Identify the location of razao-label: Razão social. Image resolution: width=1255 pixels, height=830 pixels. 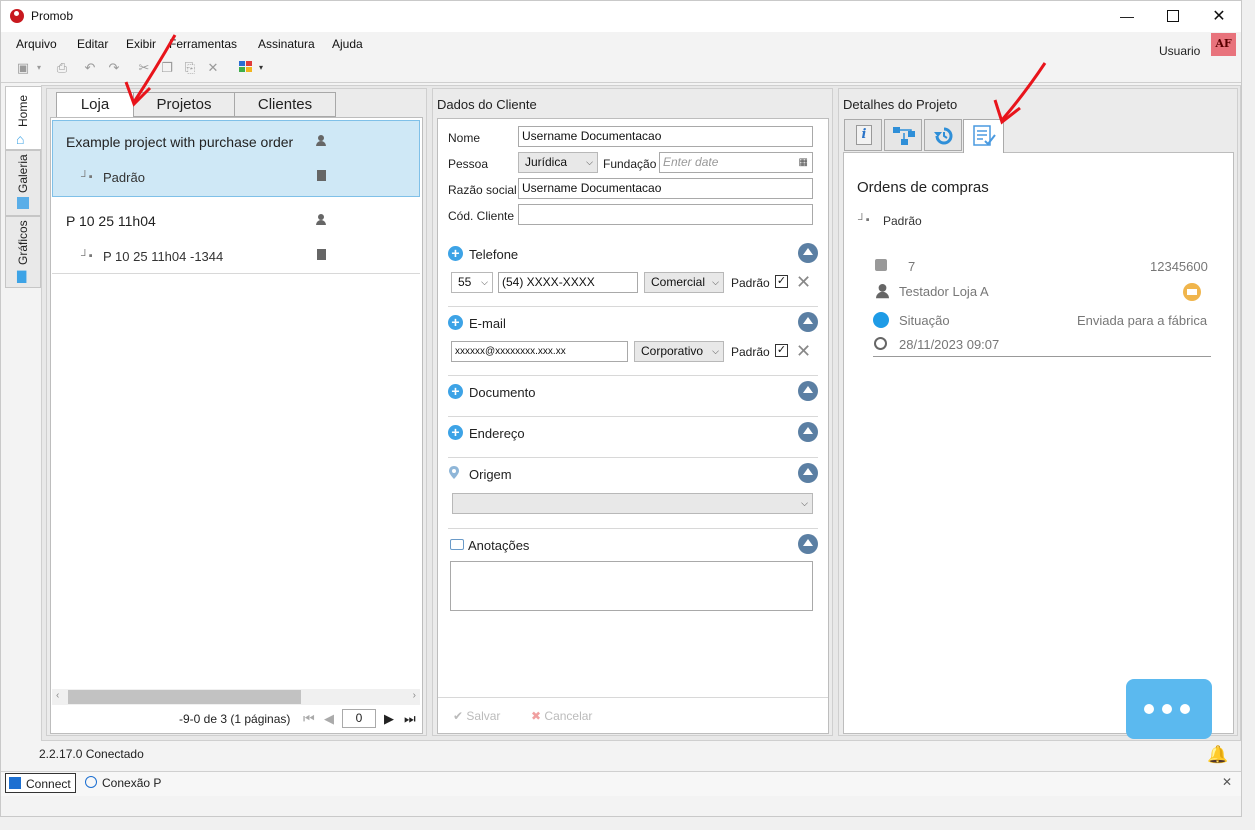
(482, 190).